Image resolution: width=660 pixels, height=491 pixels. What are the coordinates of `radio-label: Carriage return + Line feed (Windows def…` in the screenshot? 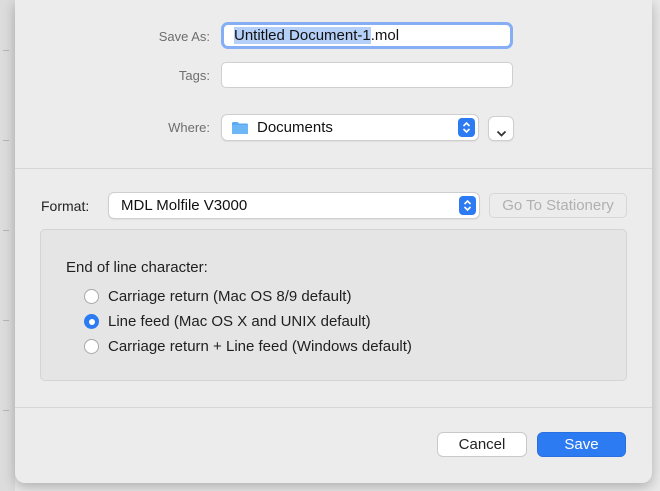 It's located at (260, 346).